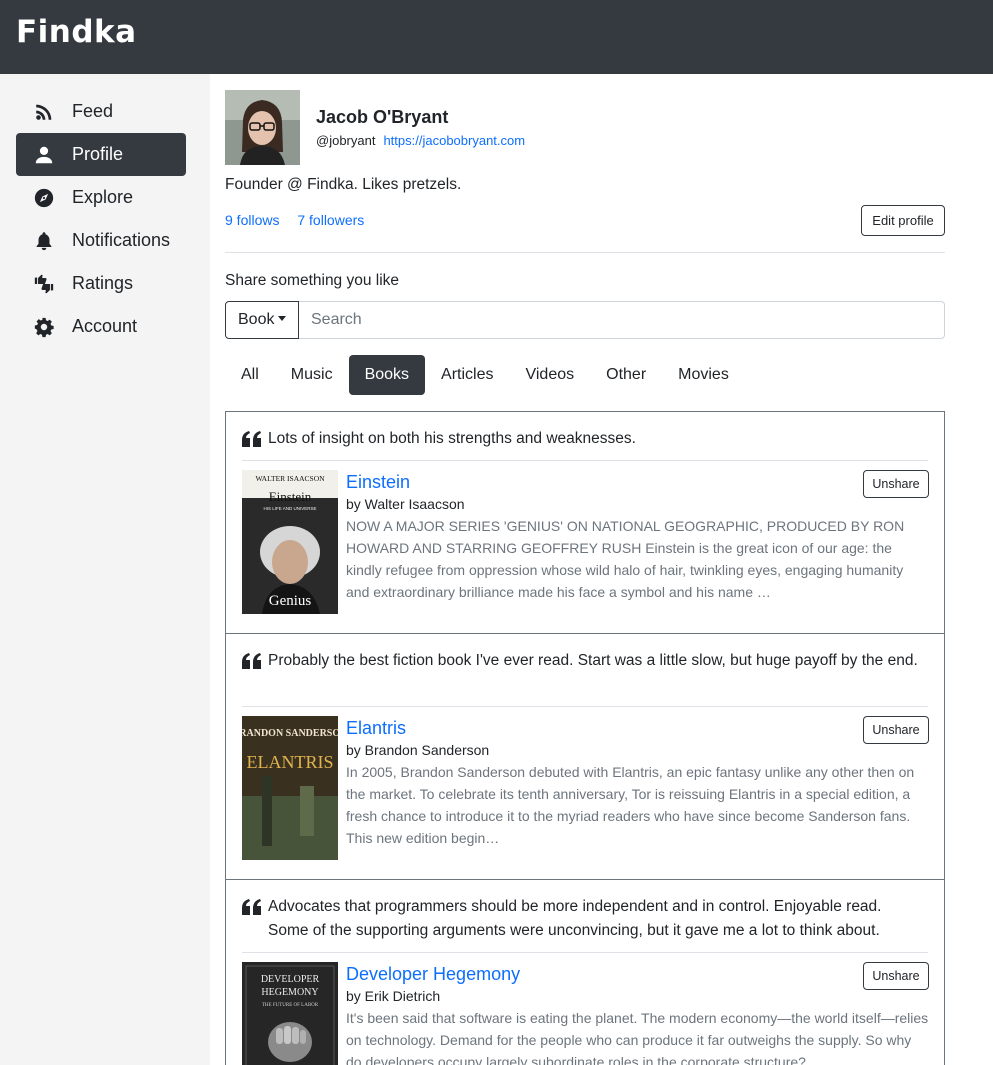 The height and width of the screenshot is (1065, 993). I want to click on cover-author: DEVELOPER, so click(290, 979).